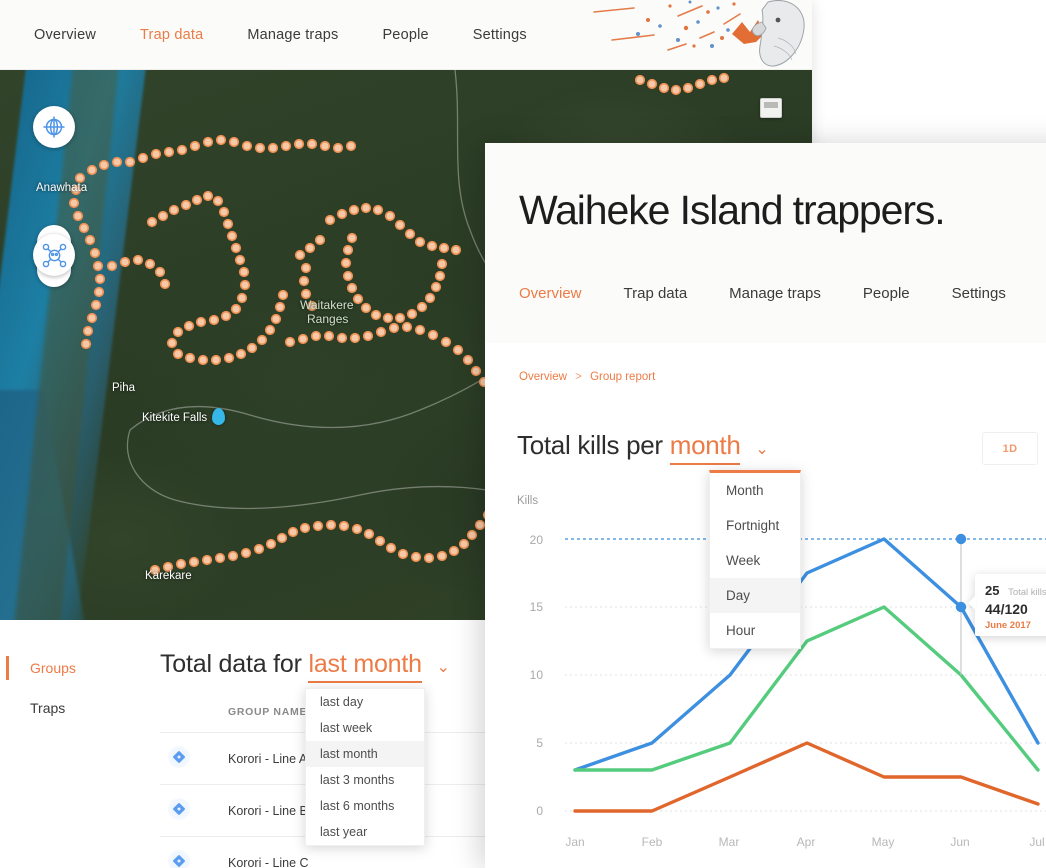 This screenshot has width=1046, height=868. I want to click on y-tick-10: 10, so click(536, 675).